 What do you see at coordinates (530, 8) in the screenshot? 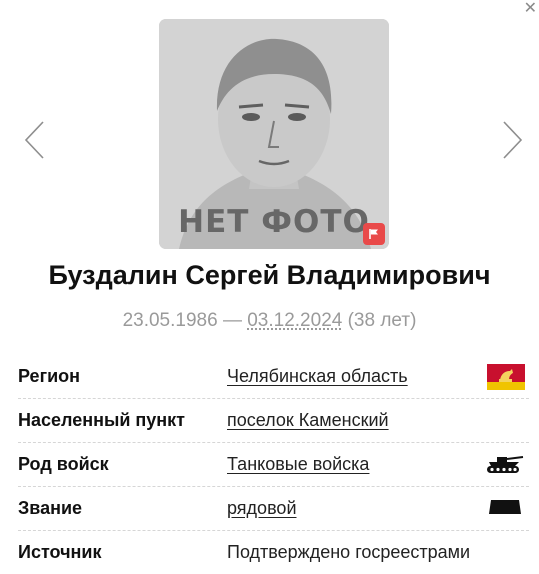
I see `close-icon: ✕` at bounding box center [530, 8].